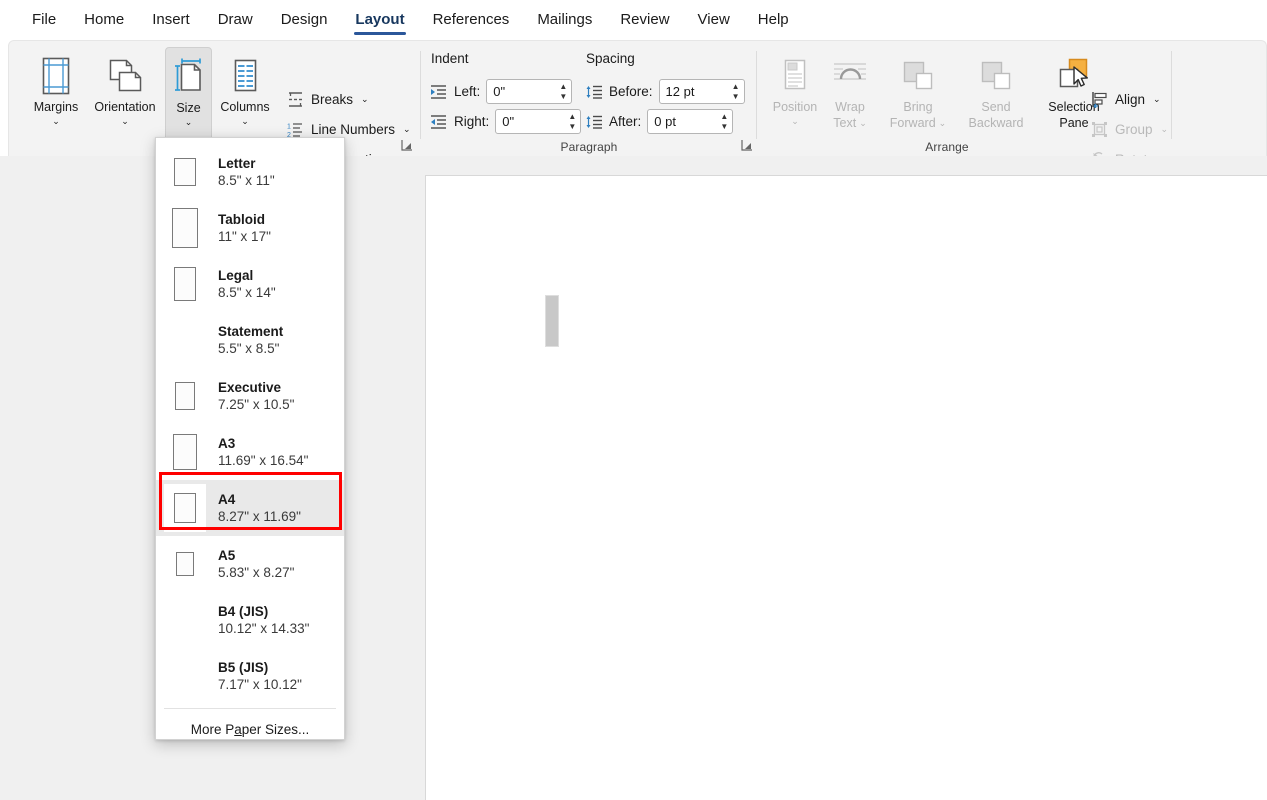  What do you see at coordinates (379, 20) in the screenshot?
I see `tab-layout: Layout` at bounding box center [379, 20].